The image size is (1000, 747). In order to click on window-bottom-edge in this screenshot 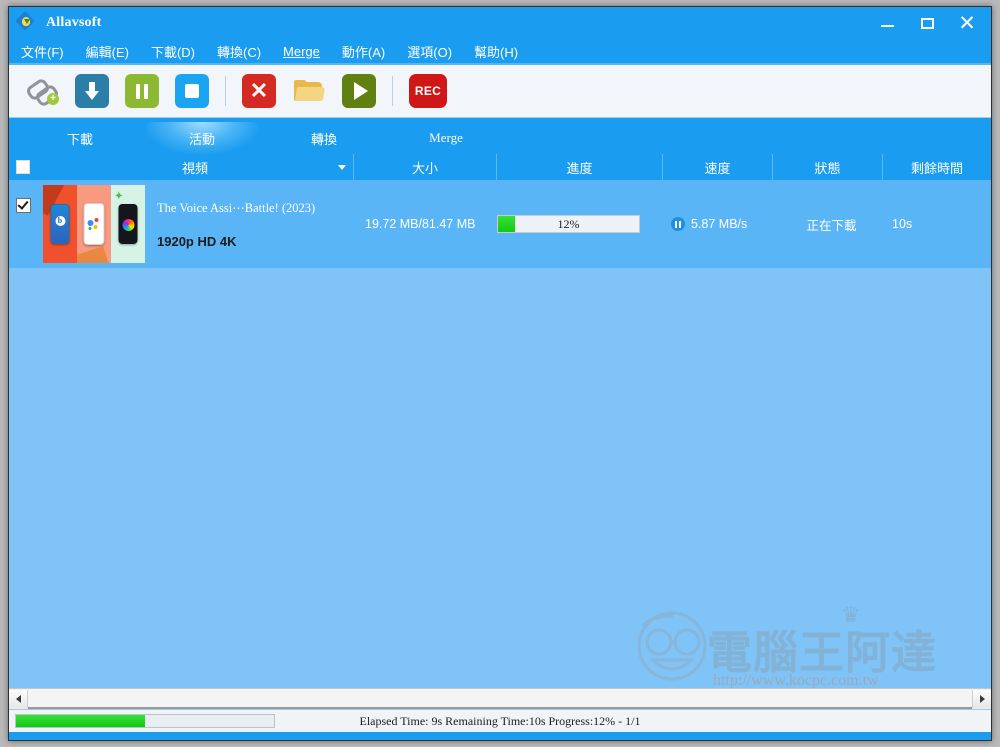, I will do `click(500, 736)`.